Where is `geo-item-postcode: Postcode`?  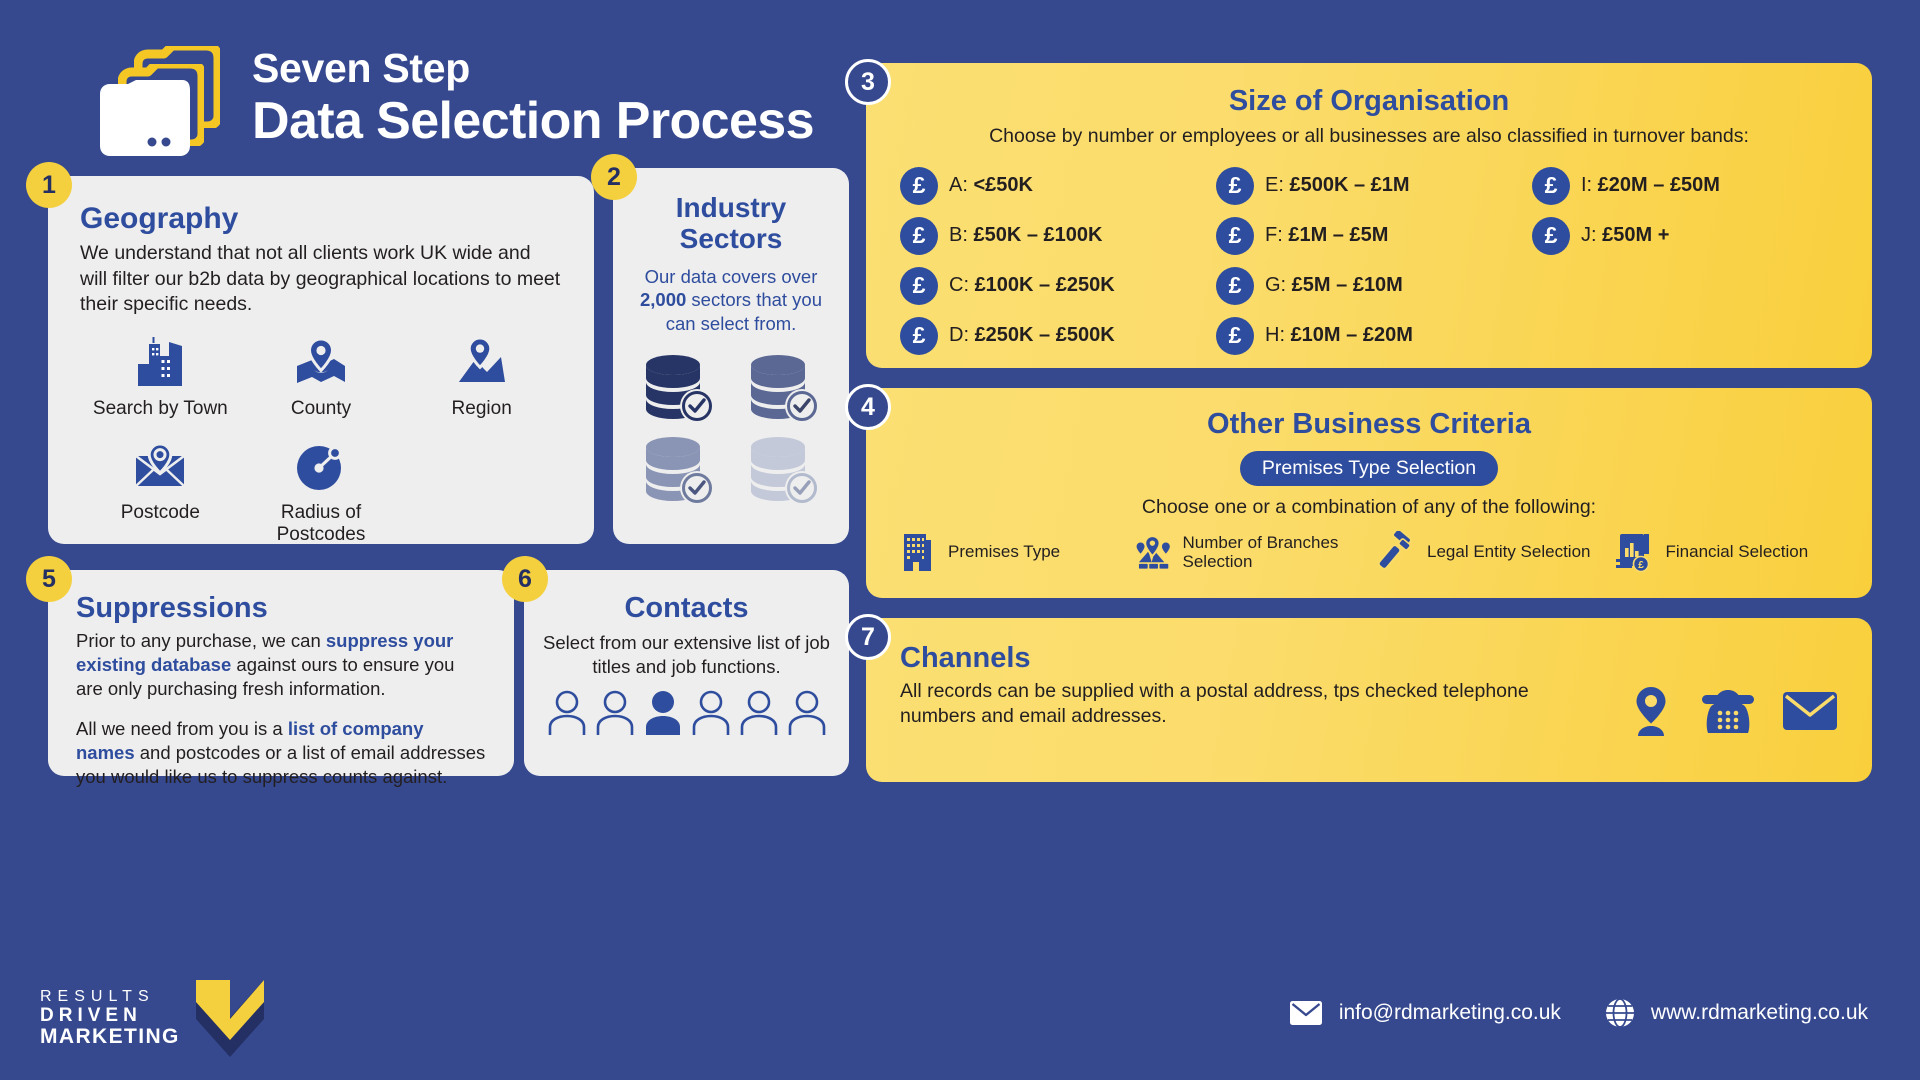 geo-item-postcode: Postcode is located at coordinates (160, 493).